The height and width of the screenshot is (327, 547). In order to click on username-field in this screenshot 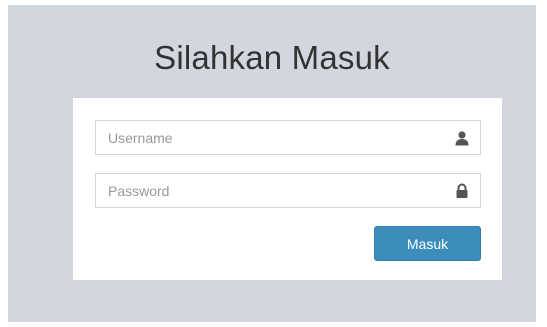, I will do `click(288, 137)`.